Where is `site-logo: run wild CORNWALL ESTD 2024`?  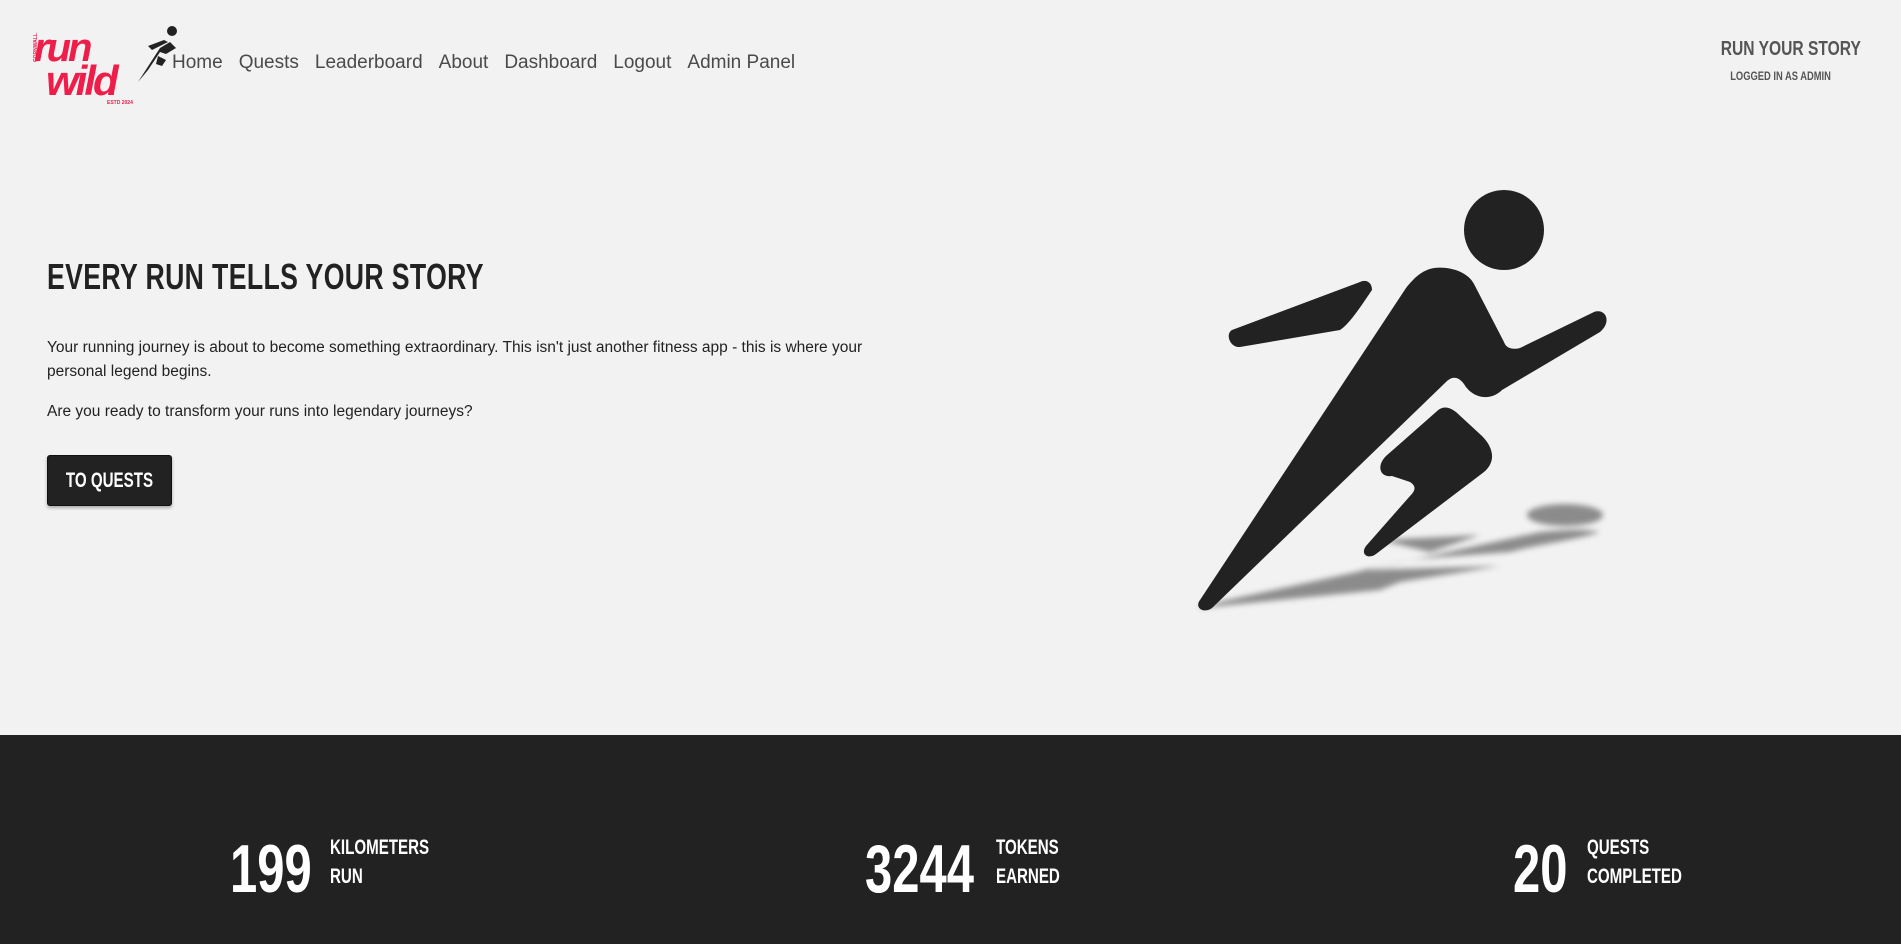
site-logo: run wild CORNWALL ESTD 2024 is located at coordinates (104, 66).